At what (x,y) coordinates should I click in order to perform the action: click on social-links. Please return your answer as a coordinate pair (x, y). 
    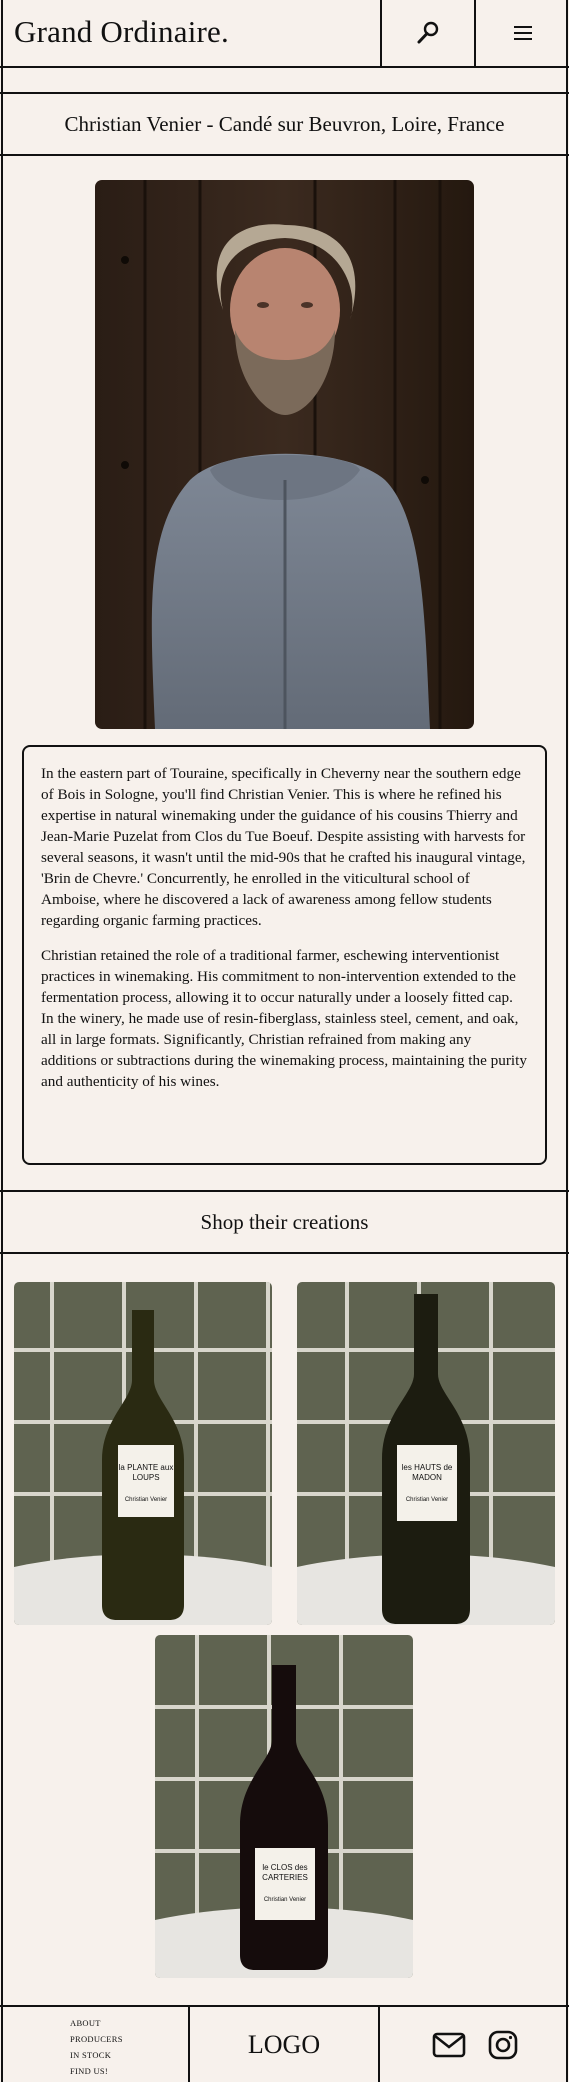
    Looking at the image, I should click on (474, 2044).